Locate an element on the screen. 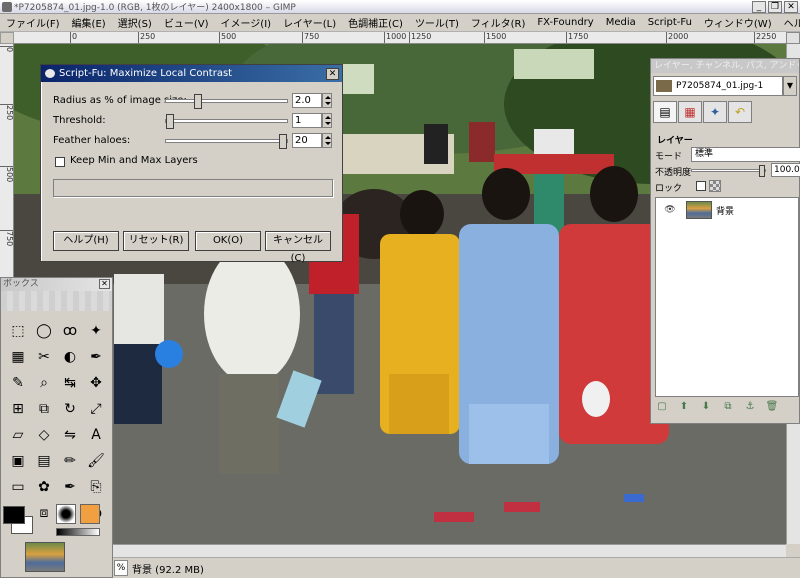 This screenshot has height=578, width=800. menu-layer: レイヤー(L) is located at coordinates (309, 22).